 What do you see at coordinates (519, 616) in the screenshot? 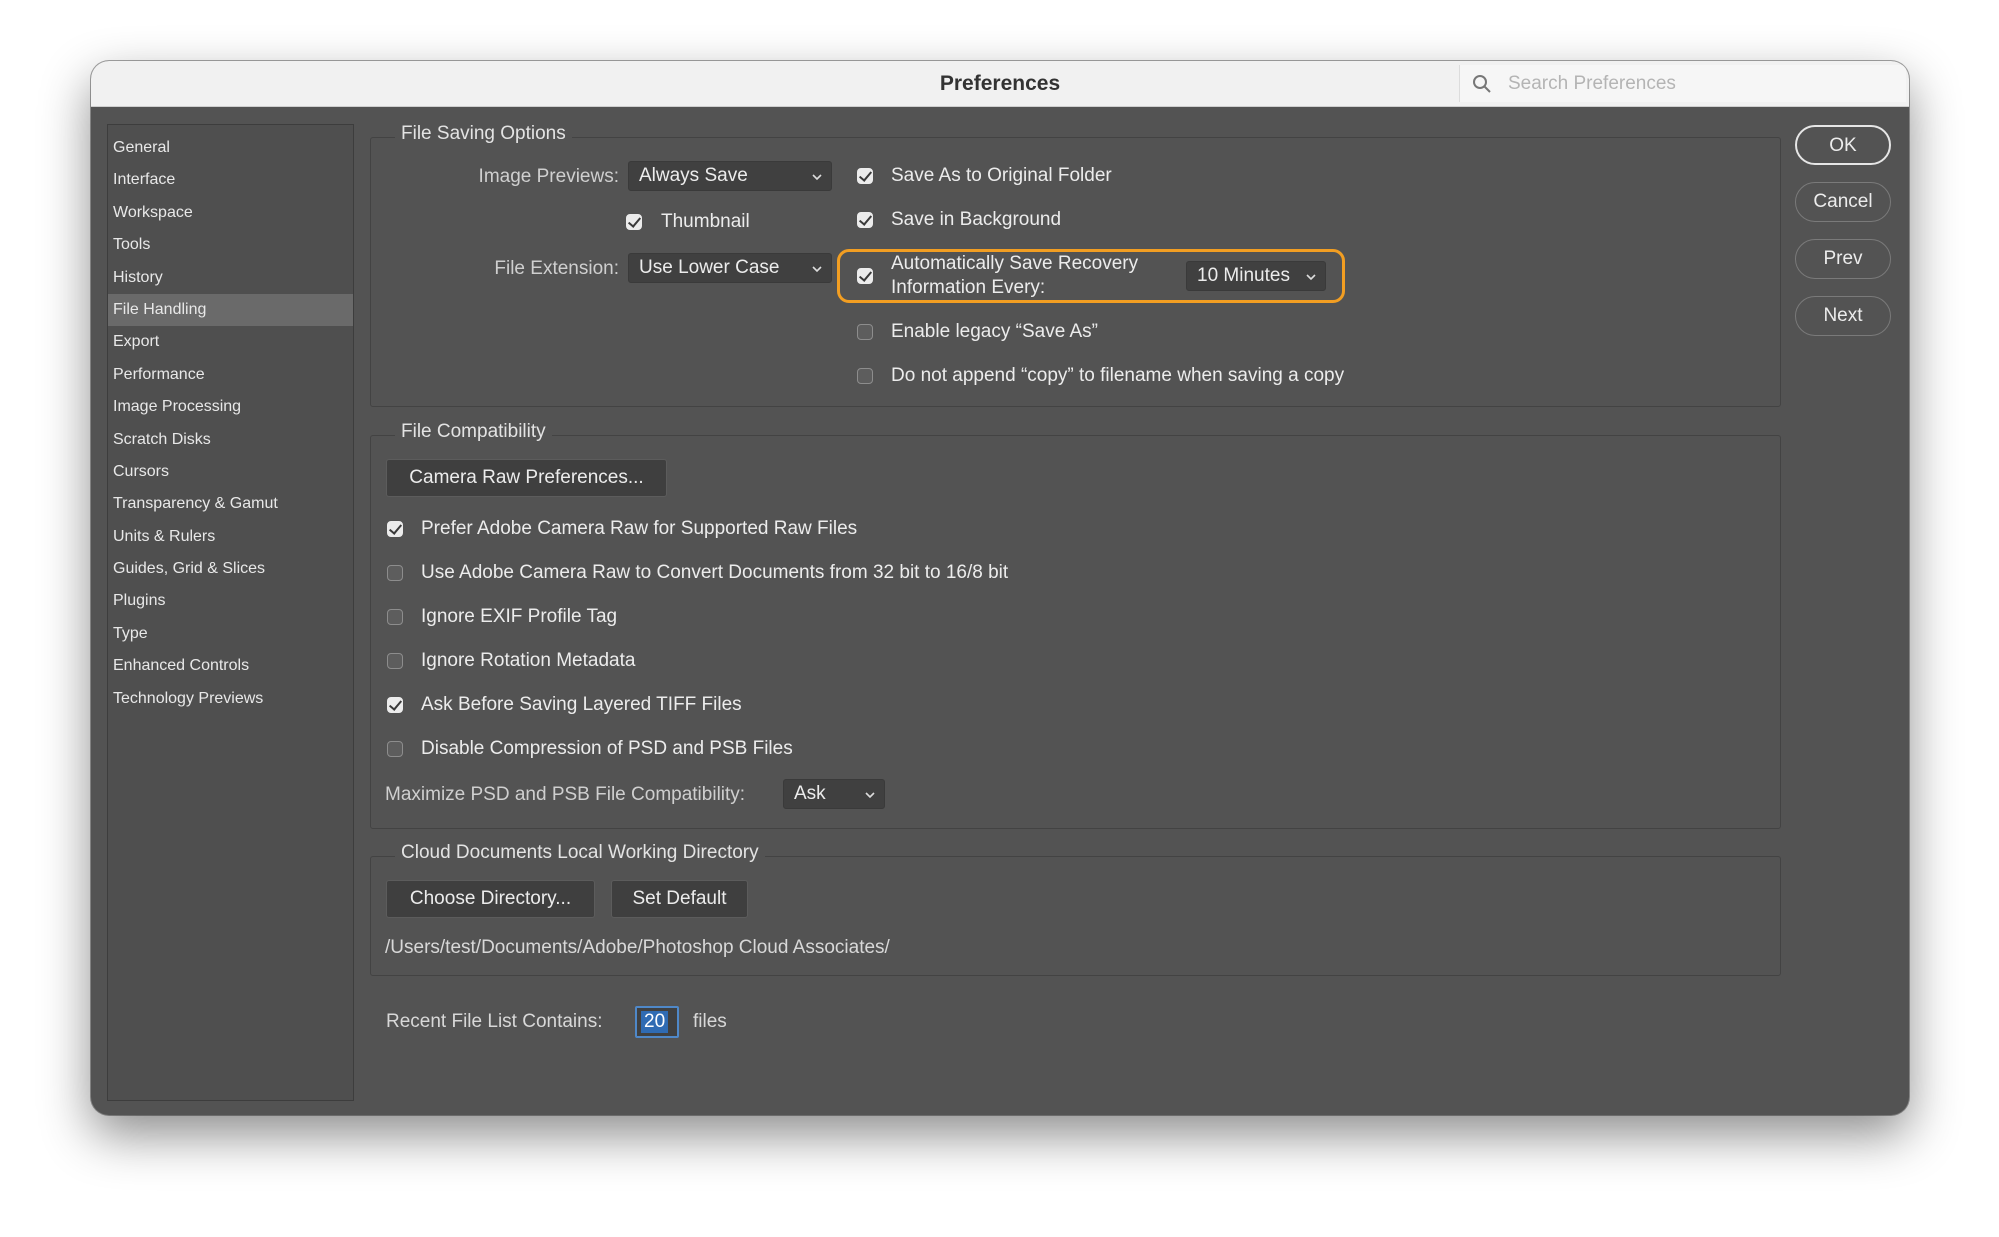
I see `ignore-exif-label: Ignore EXIF Profile Tag` at bounding box center [519, 616].